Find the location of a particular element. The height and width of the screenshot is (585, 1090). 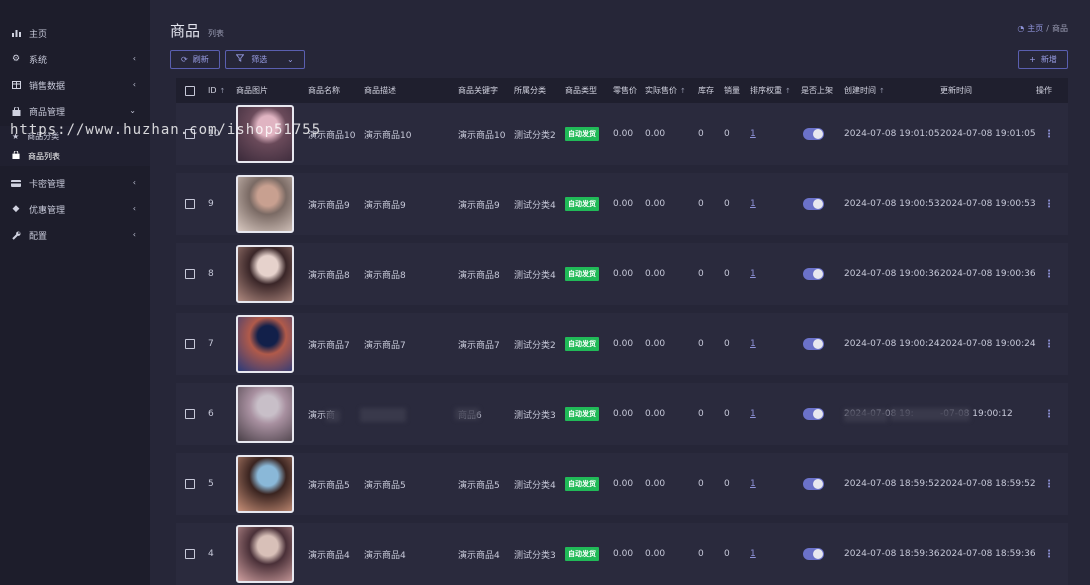

column-header-label: 库存 is located at coordinates (706, 90).